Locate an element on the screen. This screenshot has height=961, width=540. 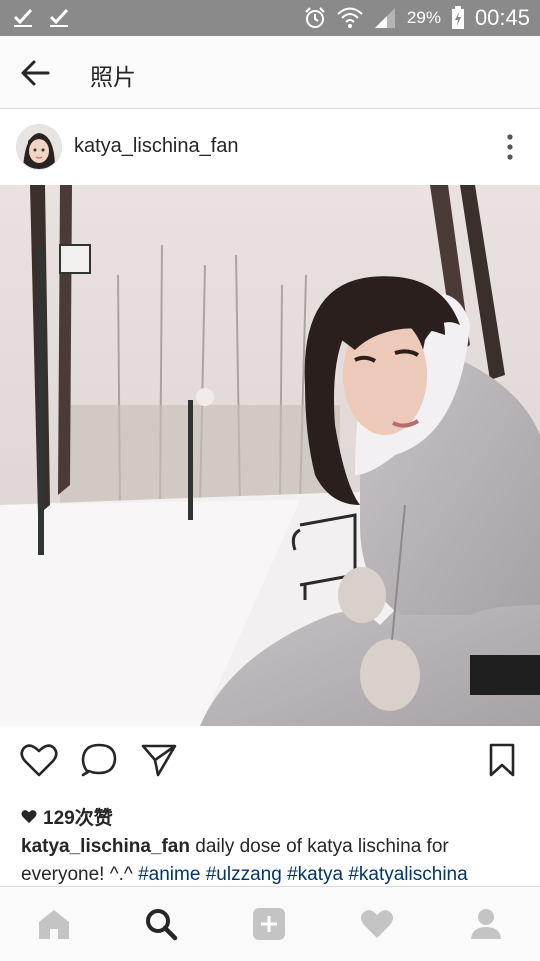
post-username: katya_lischina_fan is located at coordinates (156, 146).